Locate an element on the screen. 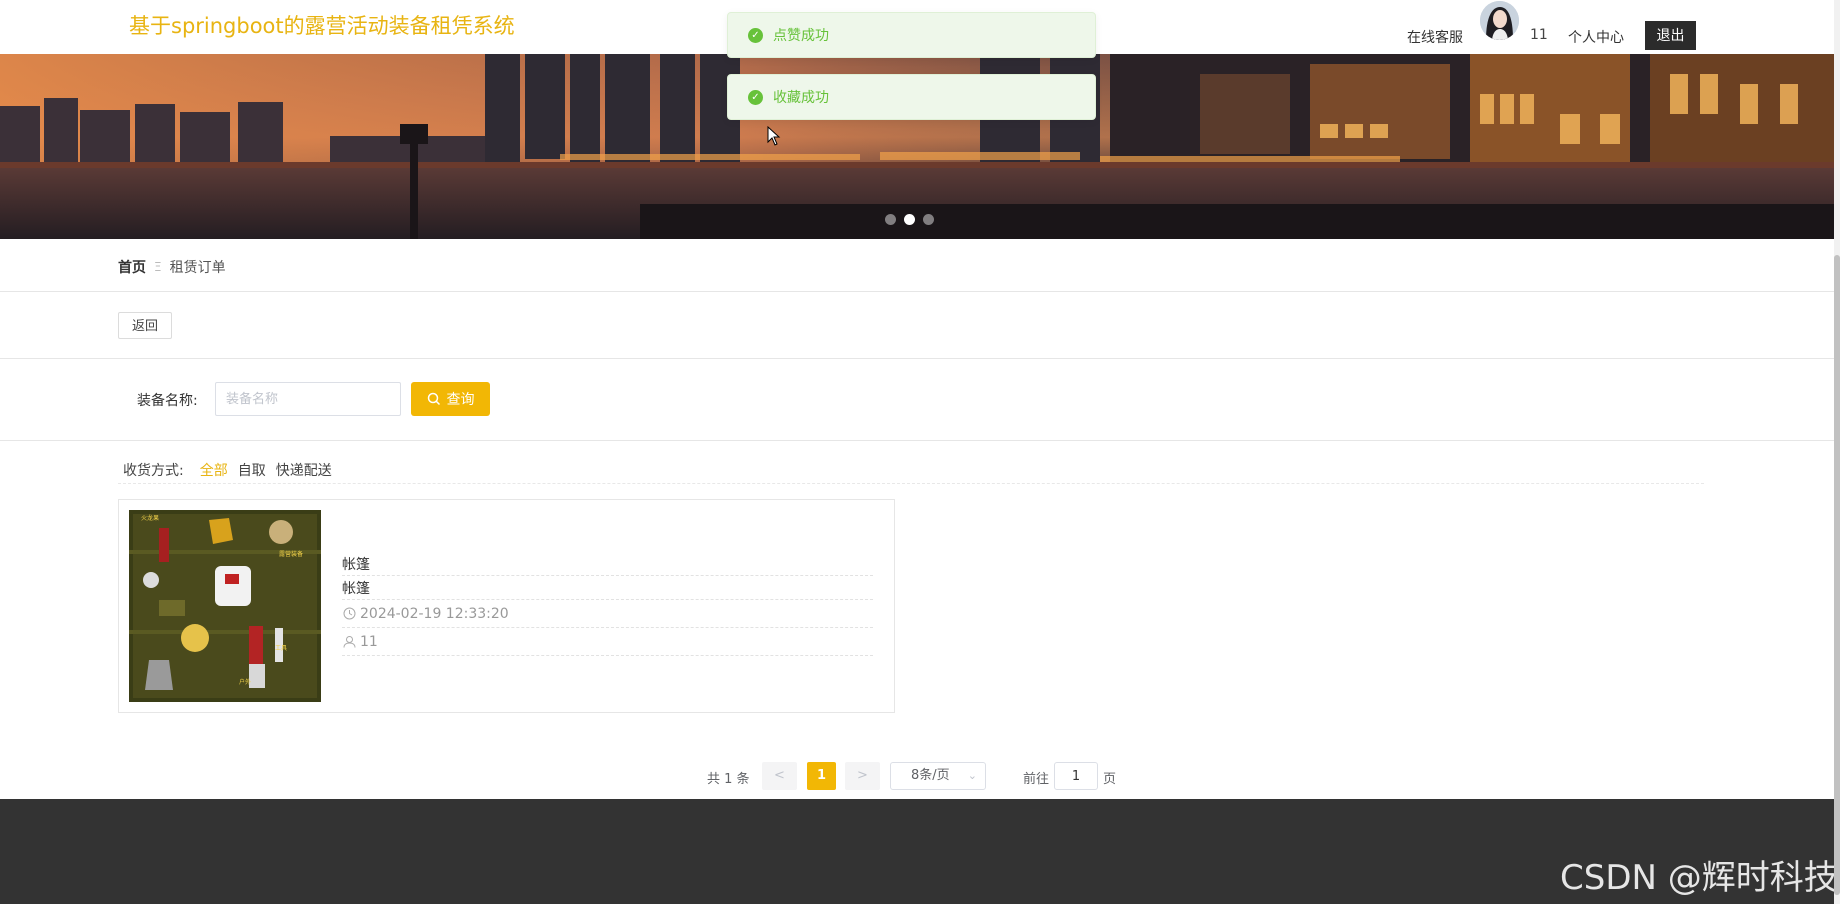 This screenshot has width=1840, height=904. svg-text: 露营装备 is located at coordinates (291, 554).